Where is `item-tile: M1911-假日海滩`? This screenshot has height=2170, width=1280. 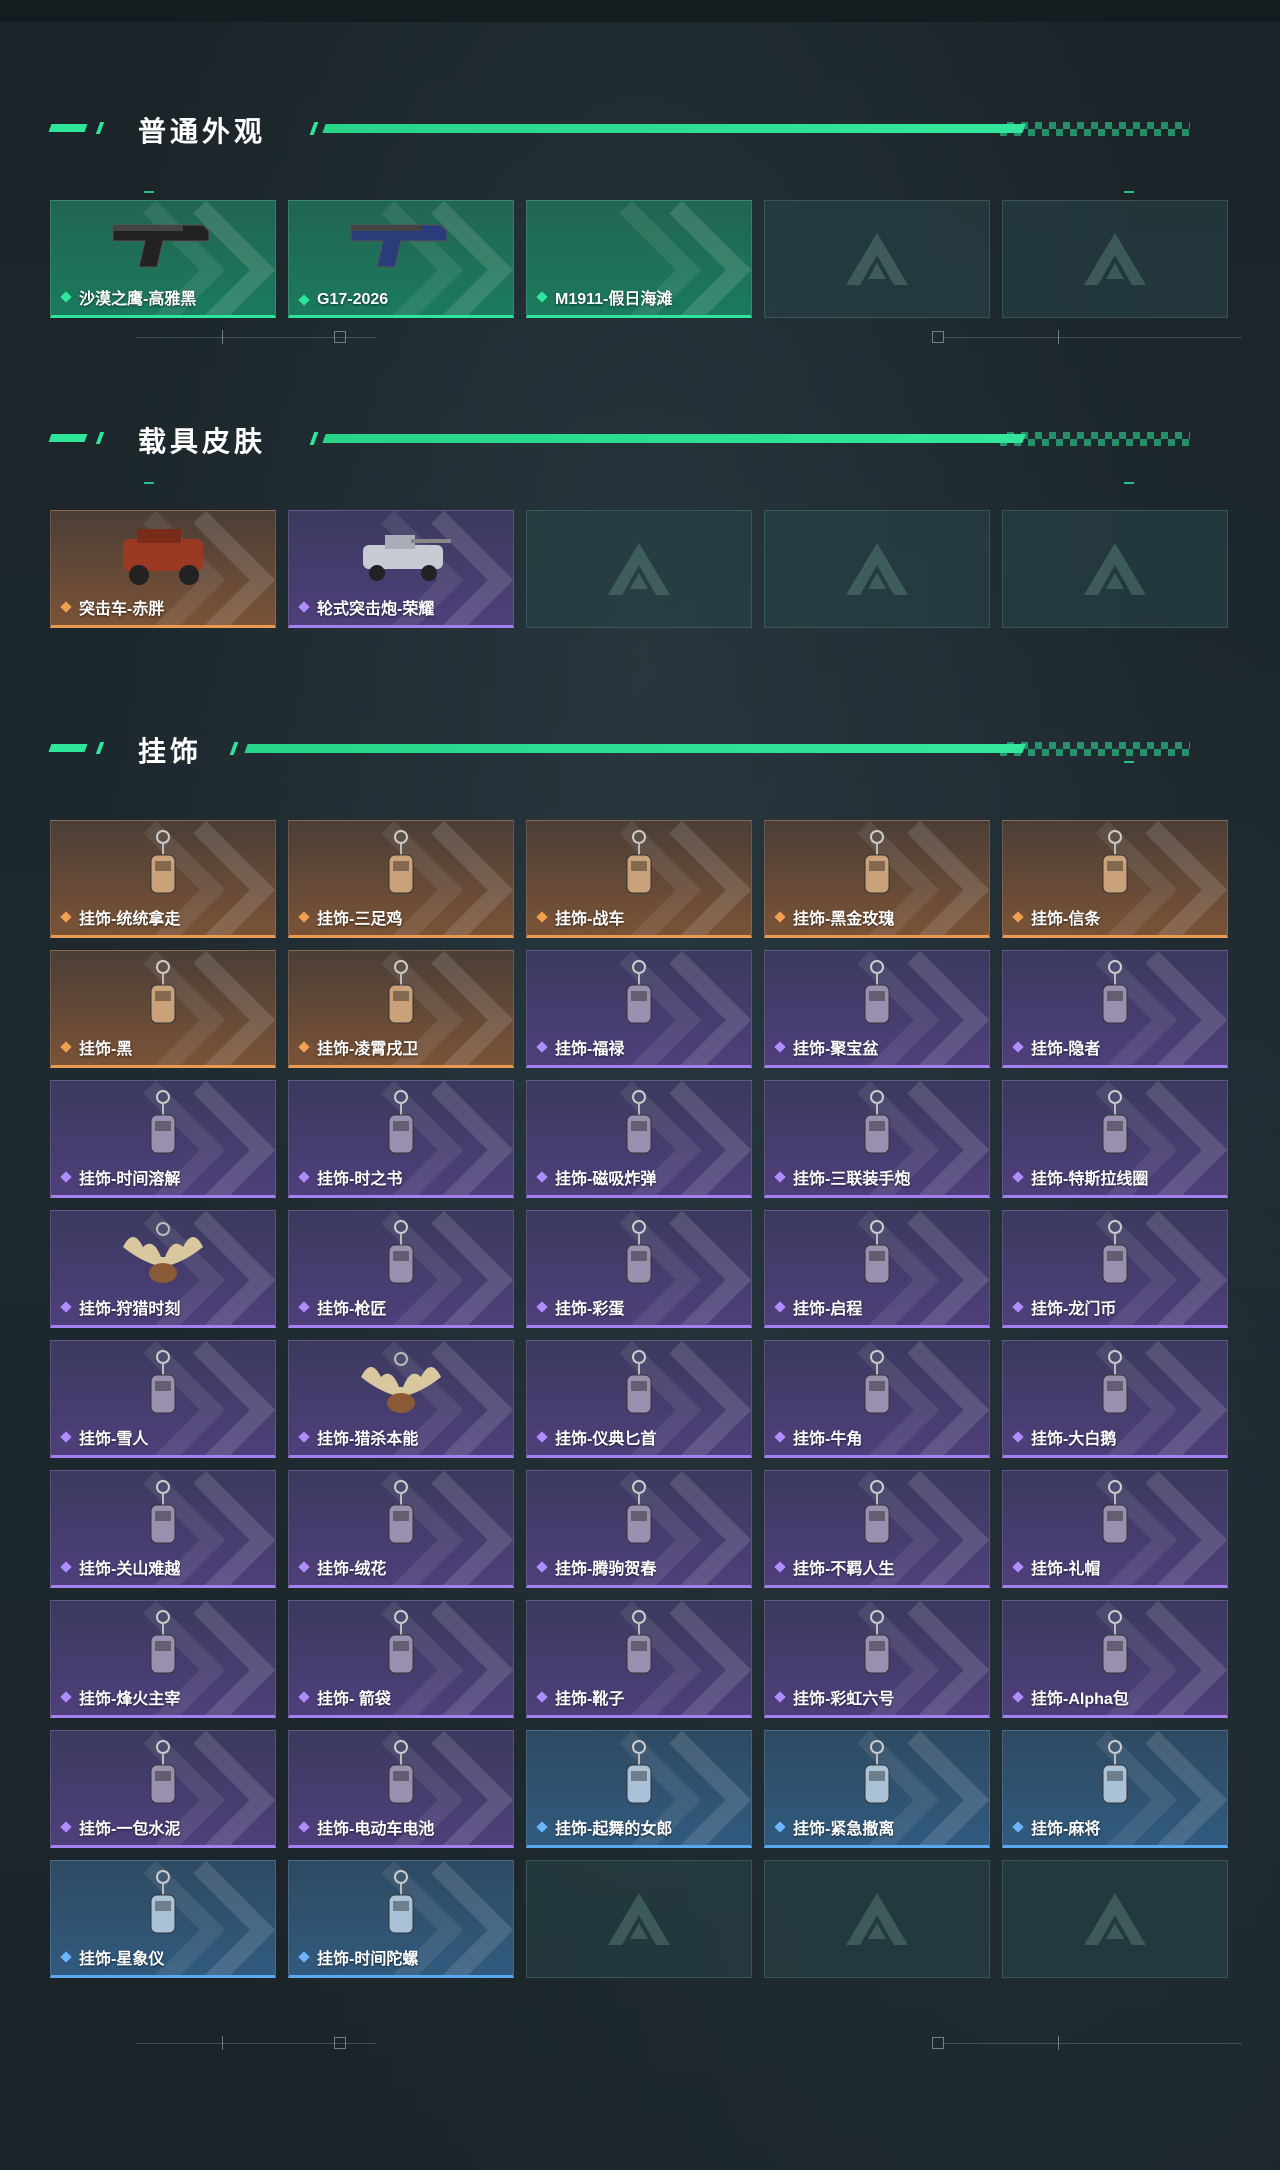 item-tile: M1911-假日海滩 is located at coordinates (639, 259).